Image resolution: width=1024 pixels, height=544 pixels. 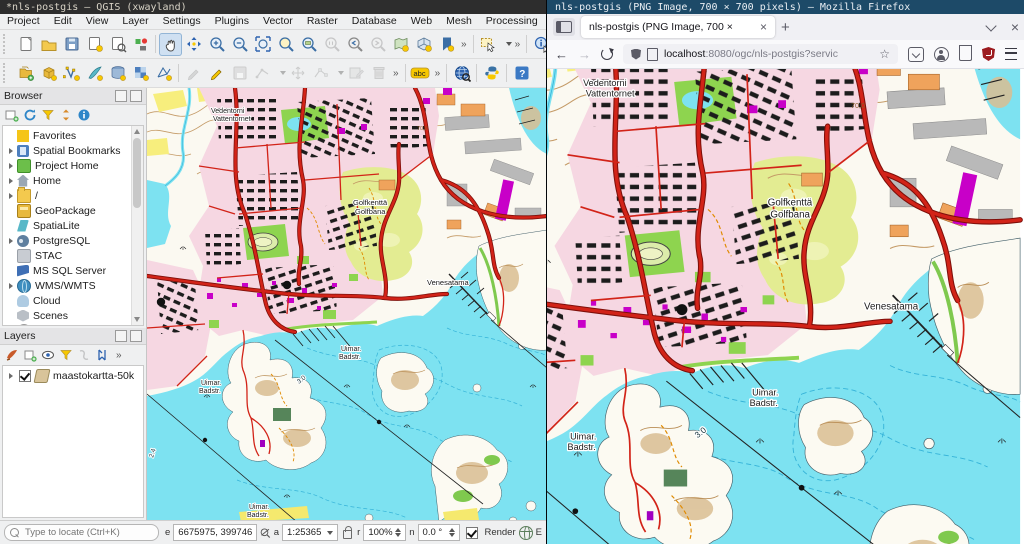 I want to click on manage-visibility-icon, so click(x=48, y=355).